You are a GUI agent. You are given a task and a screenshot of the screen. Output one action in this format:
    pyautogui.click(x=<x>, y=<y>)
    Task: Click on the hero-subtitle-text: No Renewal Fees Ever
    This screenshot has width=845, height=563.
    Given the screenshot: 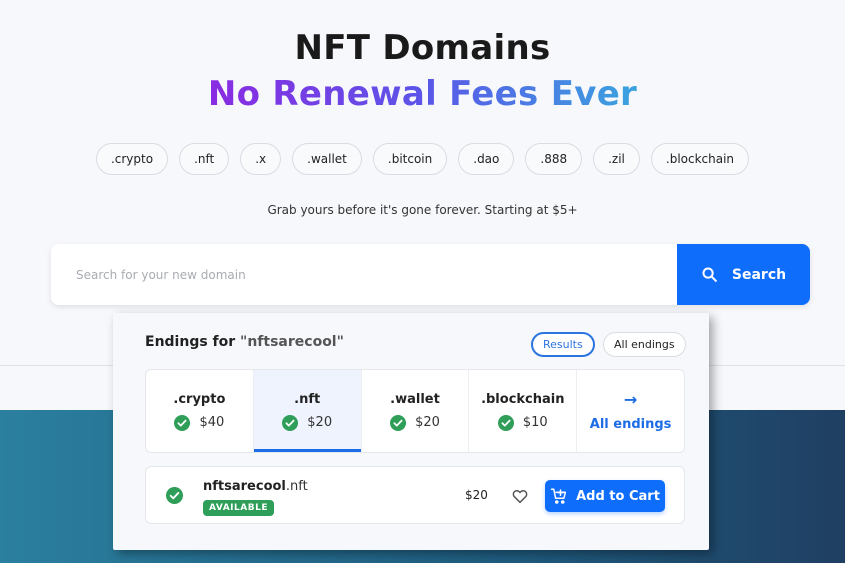 What is the action you would take?
    pyautogui.click(x=422, y=94)
    